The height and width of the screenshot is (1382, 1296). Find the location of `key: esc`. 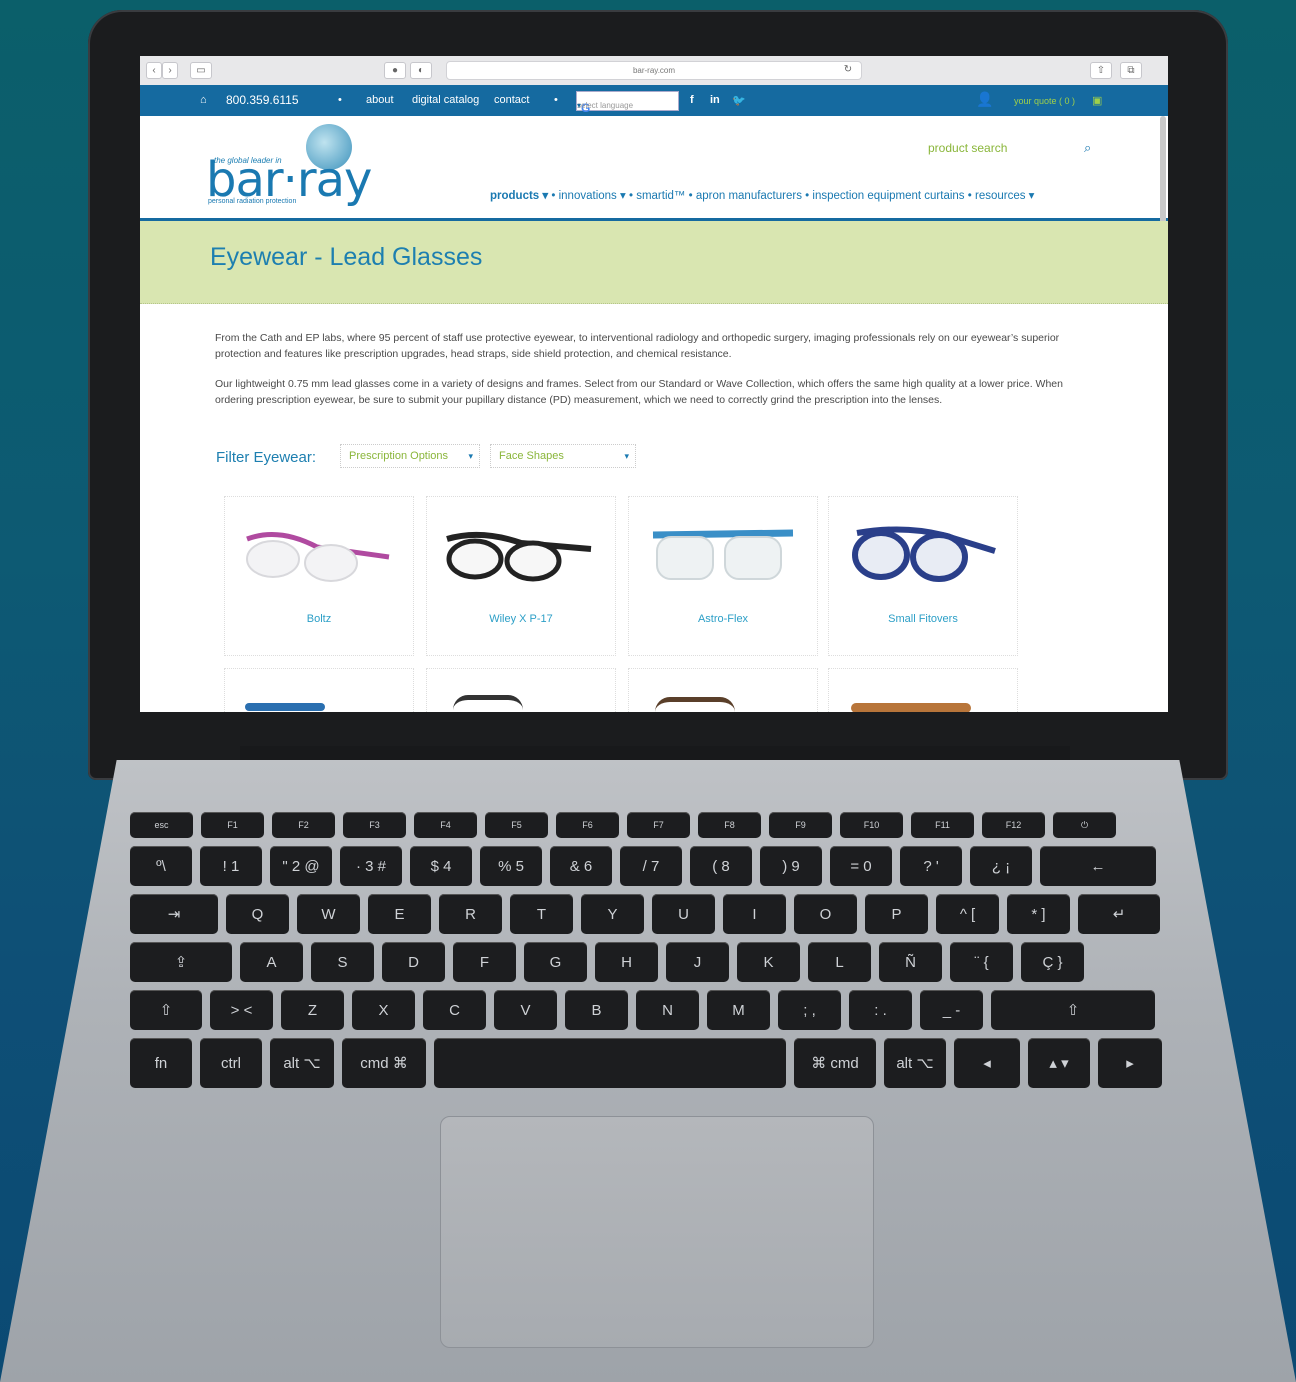

key: esc is located at coordinates (161, 825).